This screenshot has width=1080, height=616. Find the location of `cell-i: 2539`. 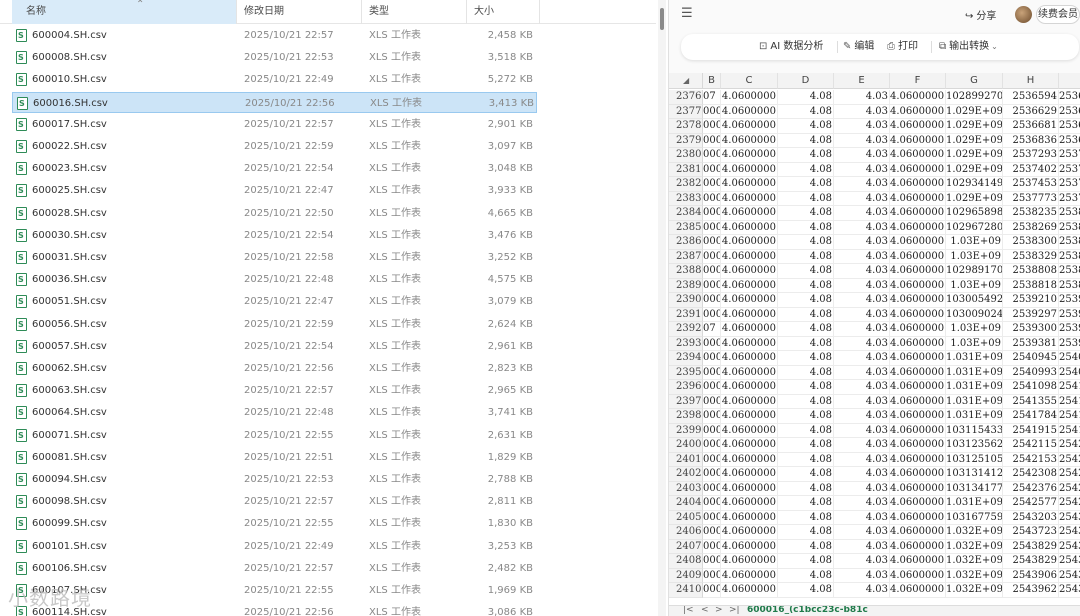

cell-i: 2539 is located at coordinates (1069, 329).